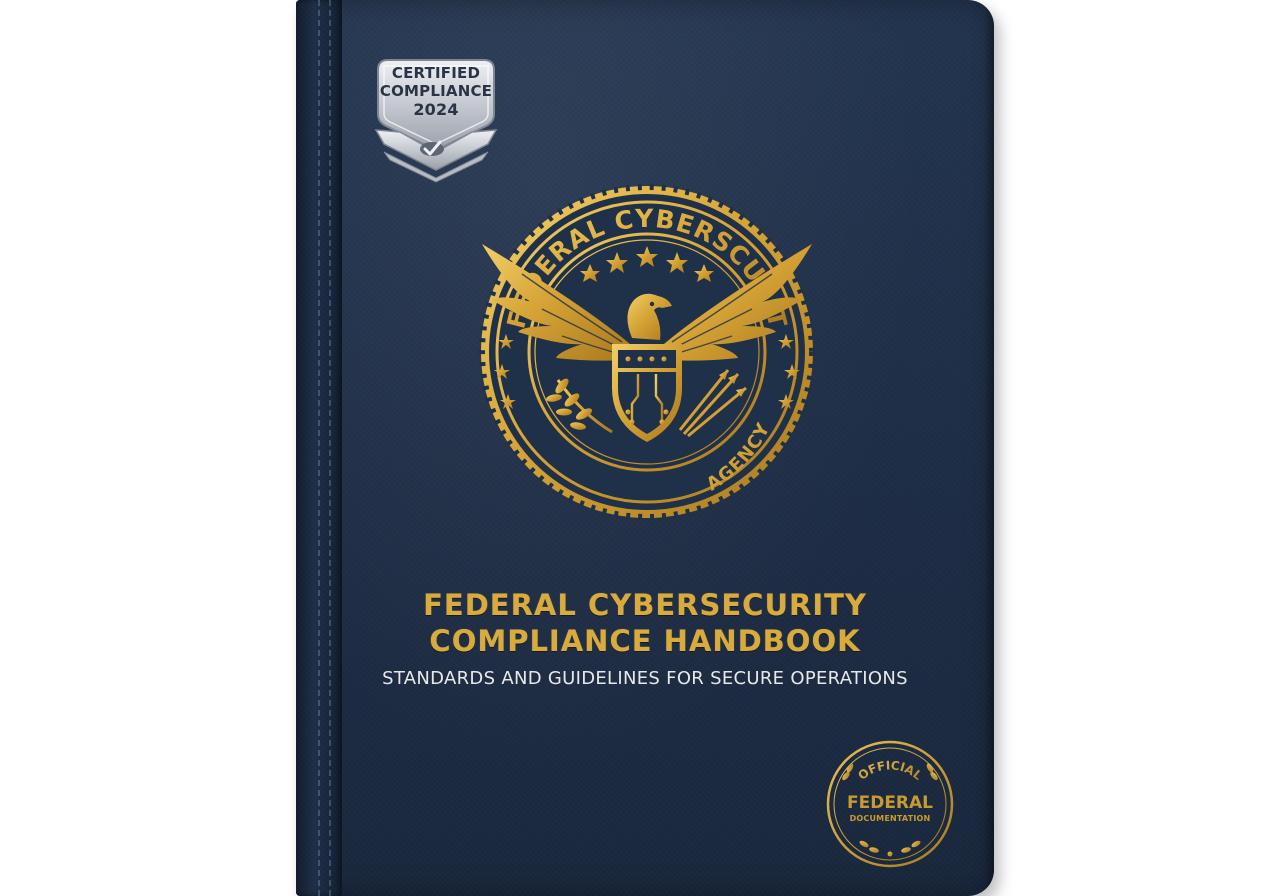 The height and width of the screenshot is (896, 1280). I want to click on badge-line-1: CERTIFIED, so click(436, 73).